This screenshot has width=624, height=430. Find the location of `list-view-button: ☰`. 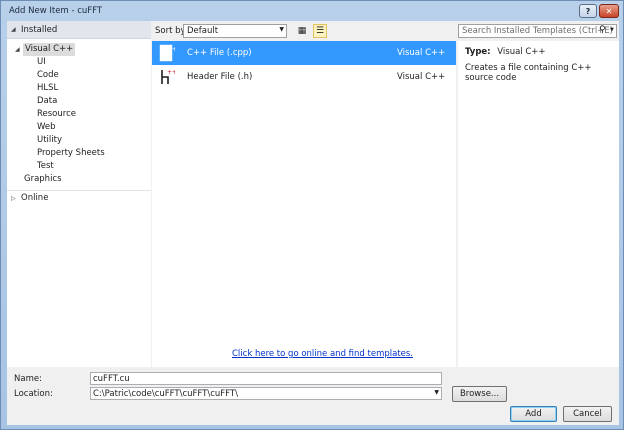

list-view-button: ☰ is located at coordinates (320, 31).